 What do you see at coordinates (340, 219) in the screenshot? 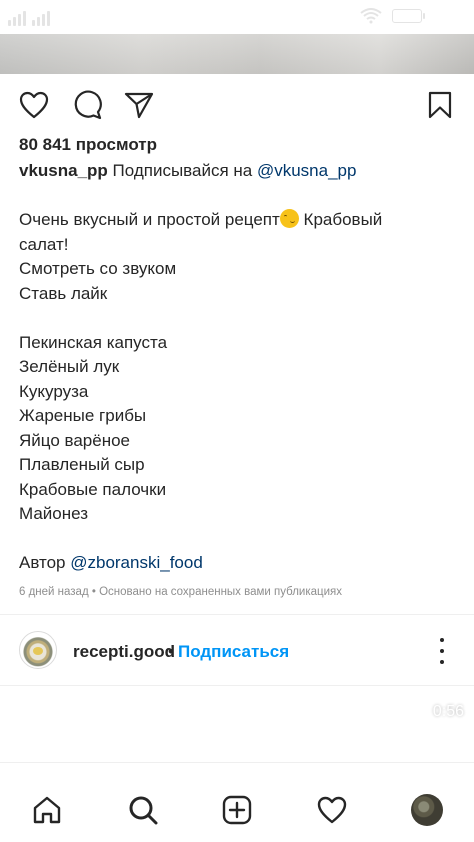
I see `caption-line-1-after: Крабовый` at bounding box center [340, 219].